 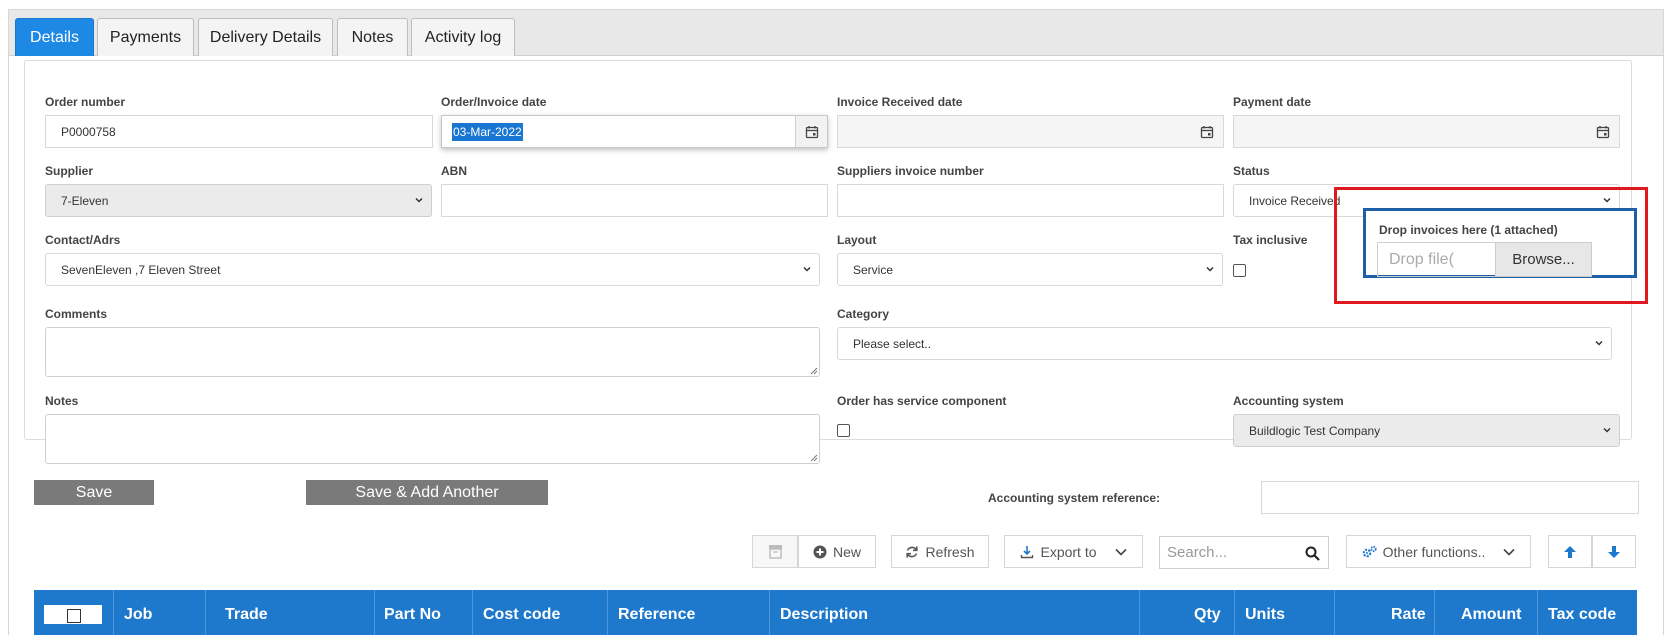 What do you see at coordinates (1074, 498) in the screenshot?
I see `accounting-ref-label: Accounting system reference:` at bounding box center [1074, 498].